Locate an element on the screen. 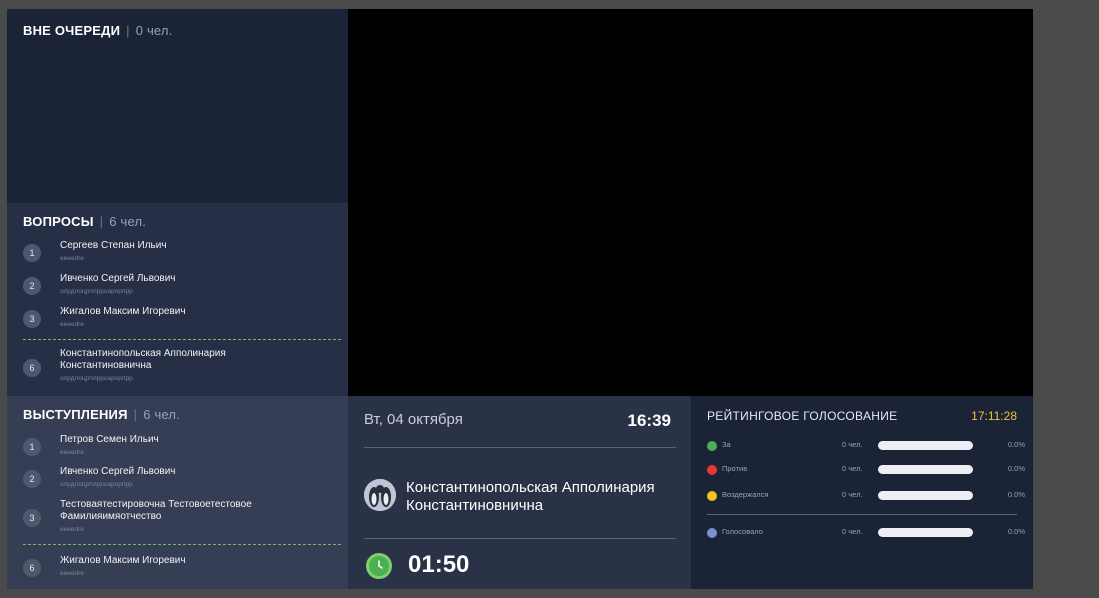 The width and height of the screenshot is (1099, 598). vote-row-voted: Голосовало 0 чел. 0.0% is located at coordinates (866, 533).